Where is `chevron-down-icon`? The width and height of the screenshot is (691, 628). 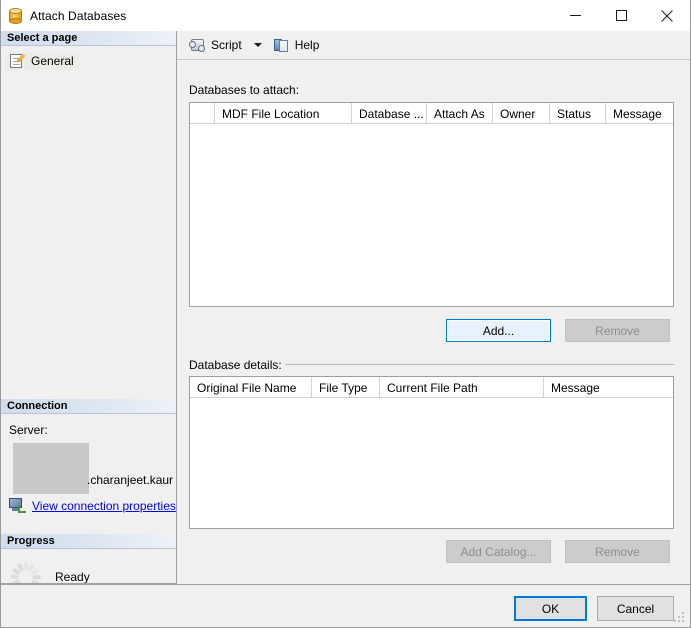
chevron-down-icon is located at coordinates (257, 45).